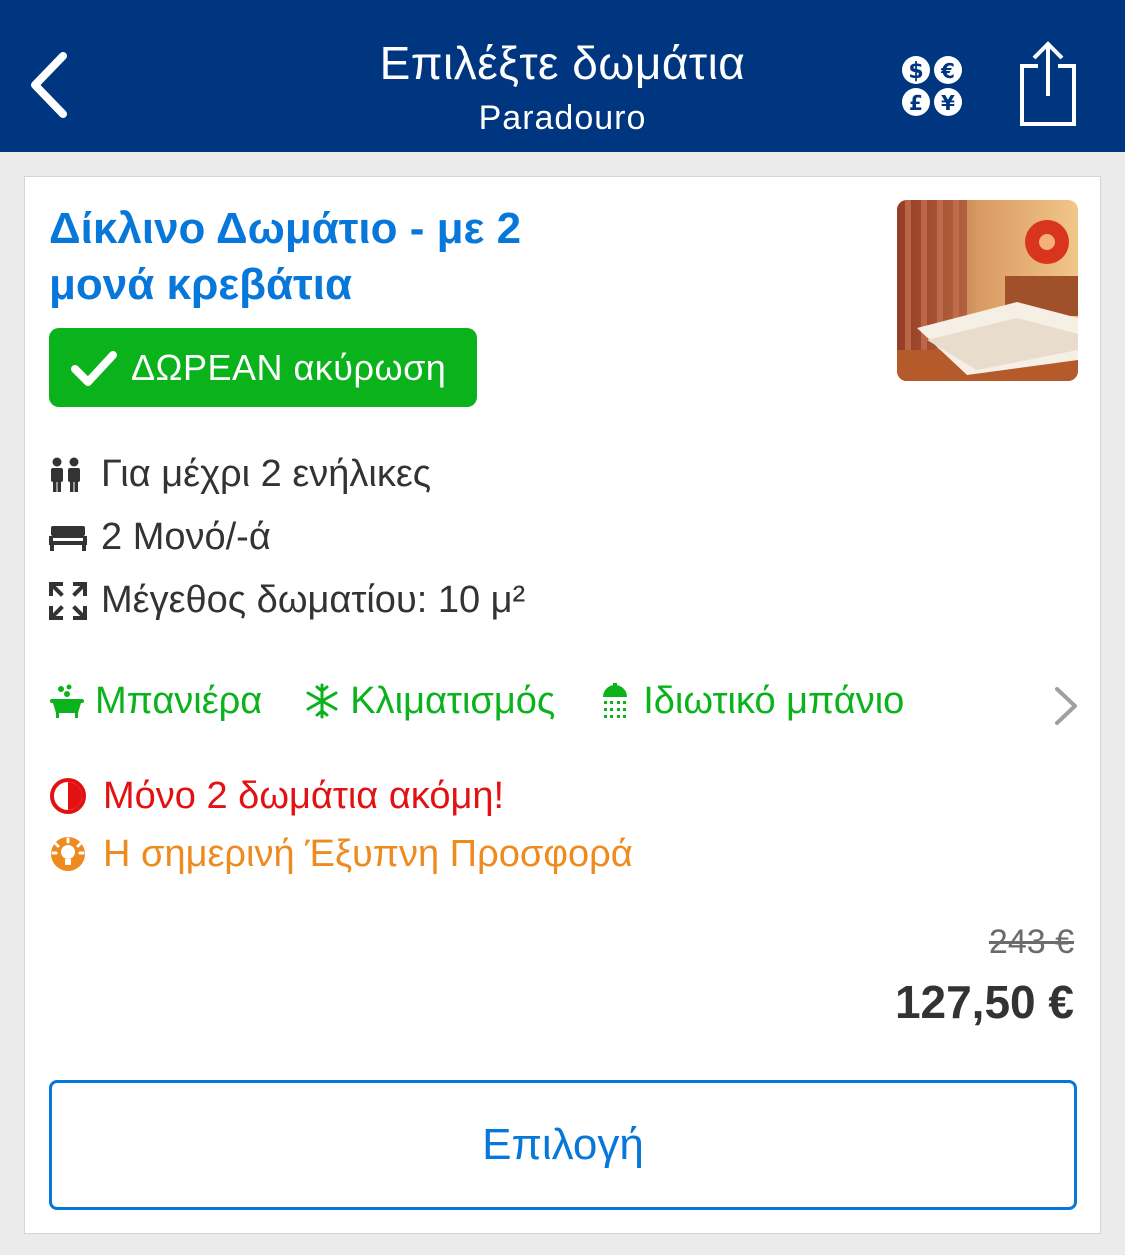 The image size is (1125, 1255). Describe the element at coordinates (69, 796) in the screenshot. I see `timer-pie-icon` at that location.